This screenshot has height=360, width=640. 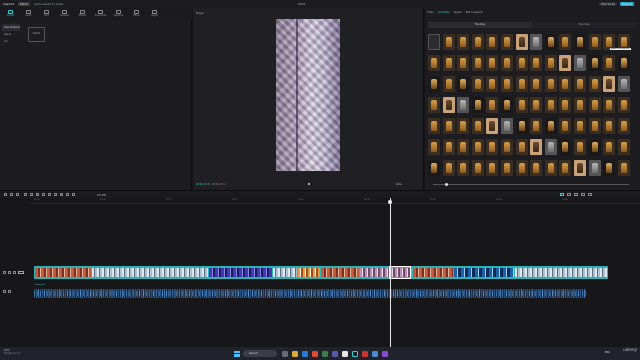 What do you see at coordinates (14, 272) in the screenshot?
I see `mute-icon` at bounding box center [14, 272].